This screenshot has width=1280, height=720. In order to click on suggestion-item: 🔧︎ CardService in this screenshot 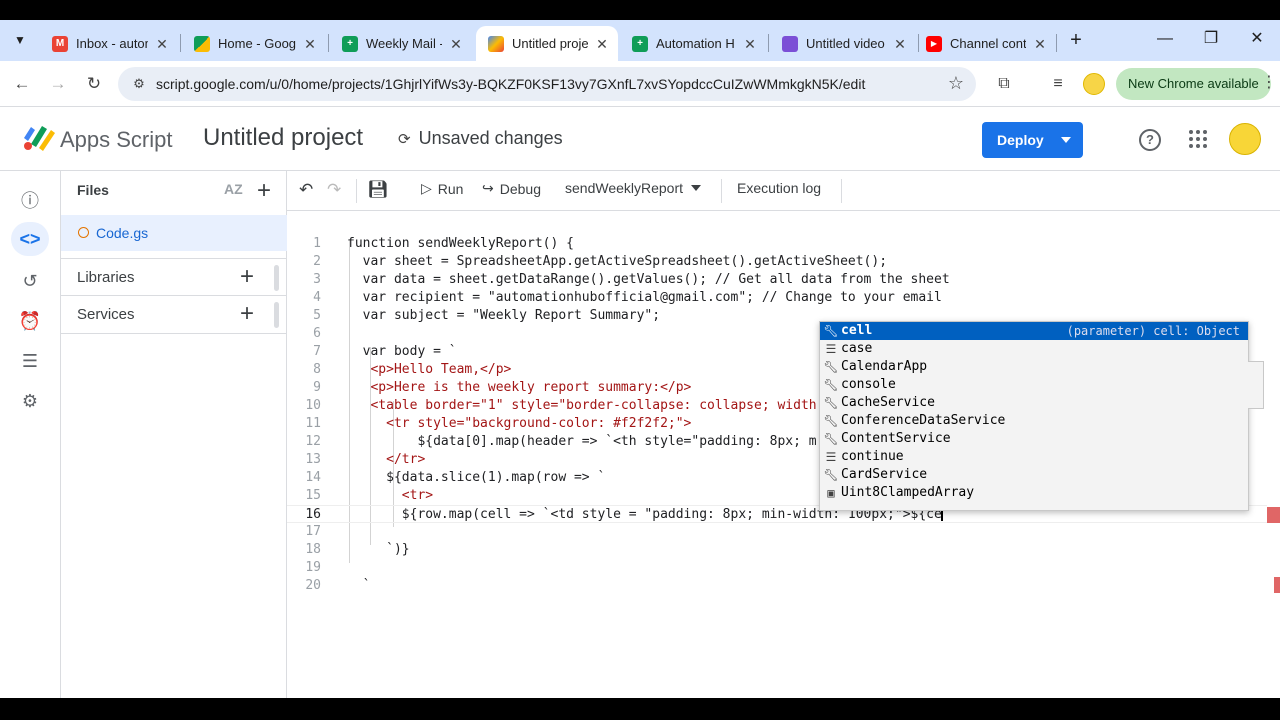, I will do `click(1034, 475)`.